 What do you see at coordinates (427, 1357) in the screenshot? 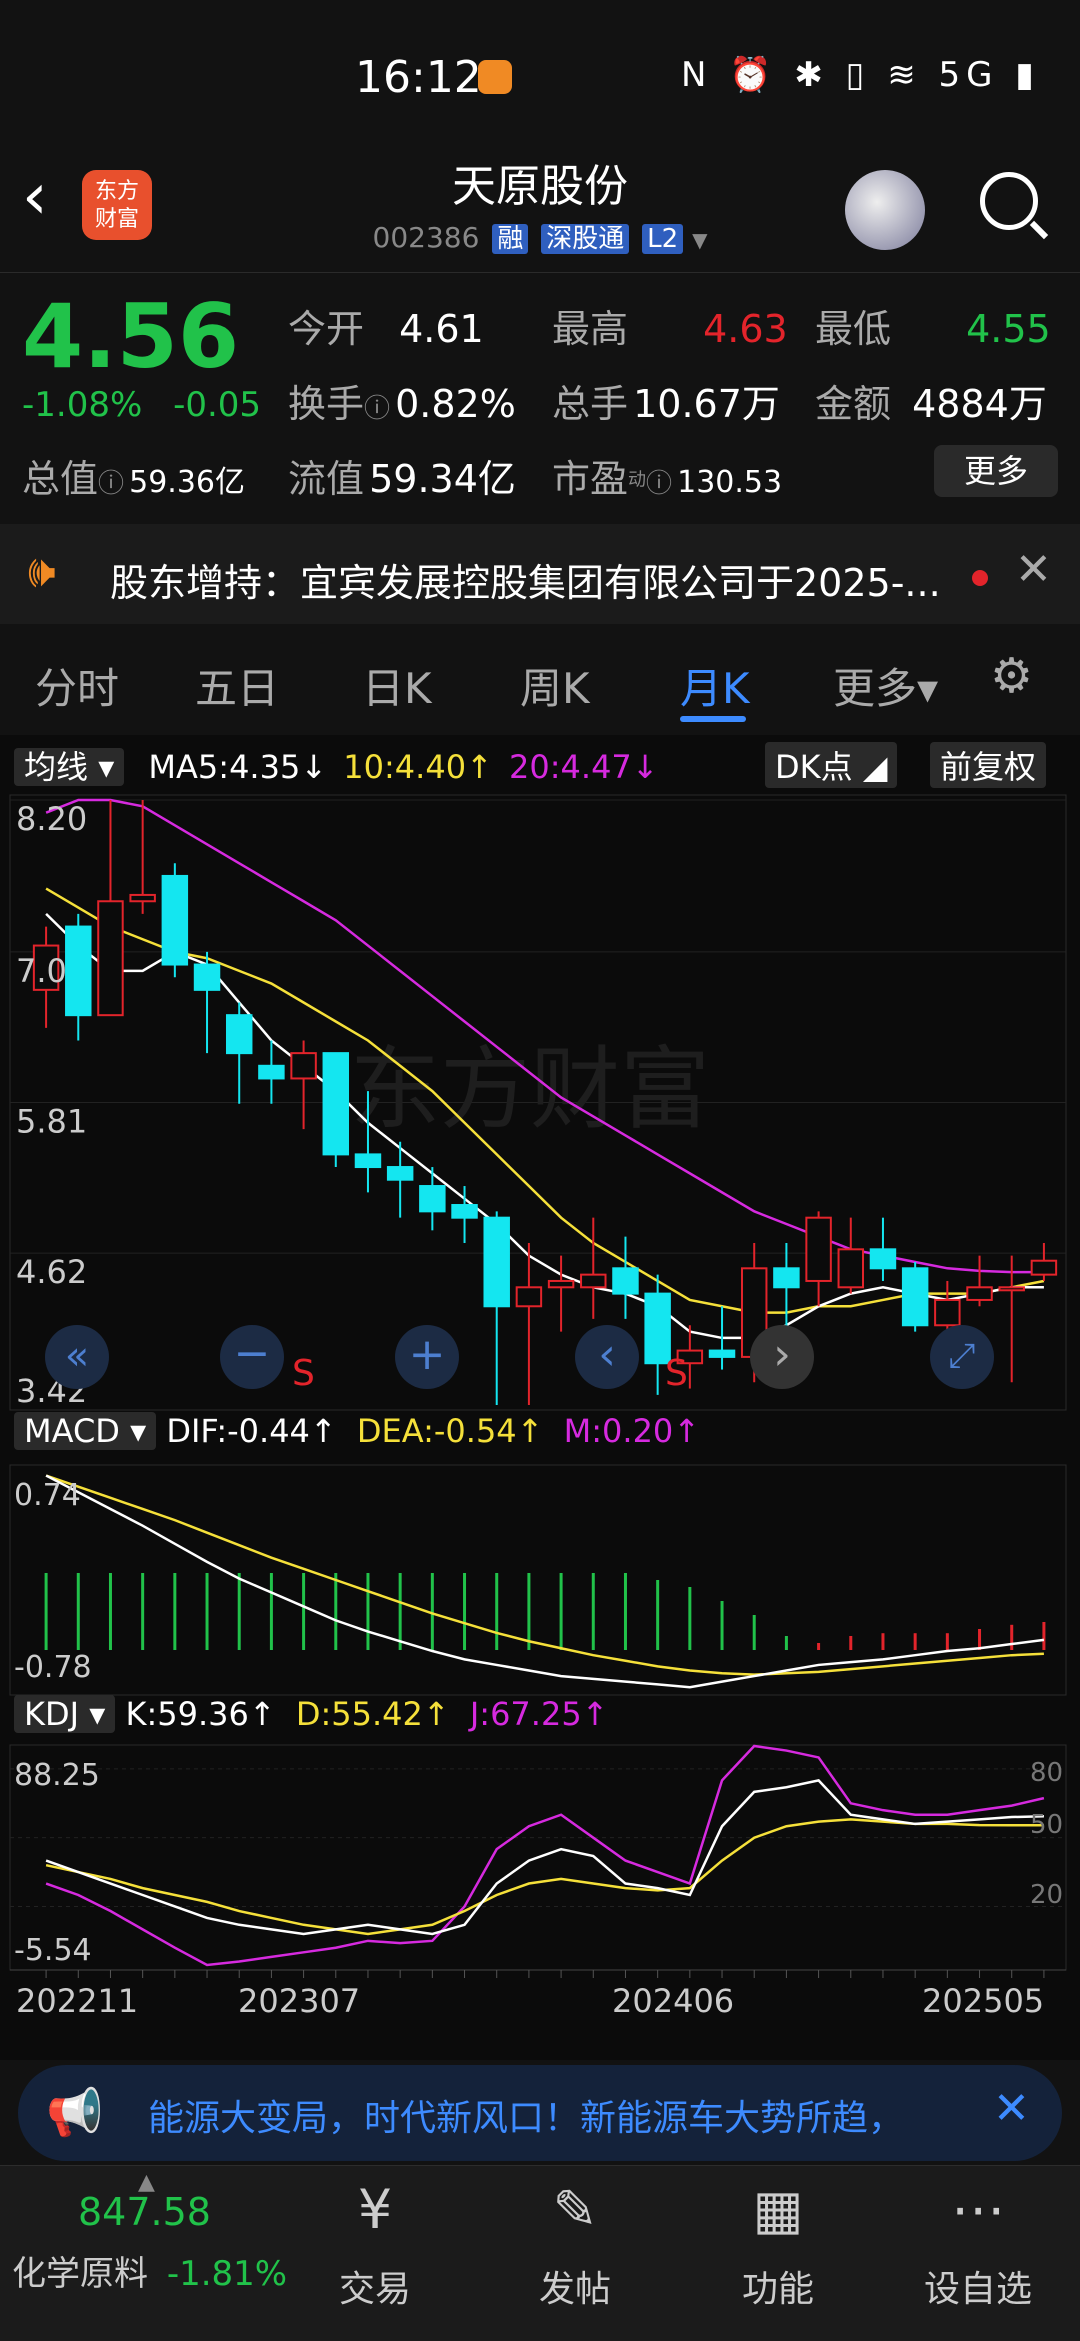
I see `zoom-in-icon: +` at bounding box center [427, 1357].